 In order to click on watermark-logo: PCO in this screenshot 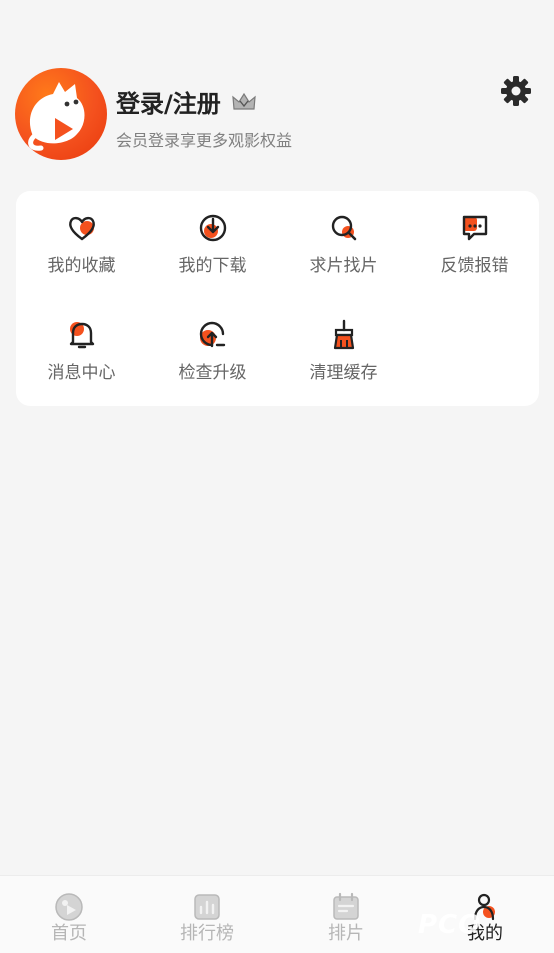, I will do `click(450, 925)`.